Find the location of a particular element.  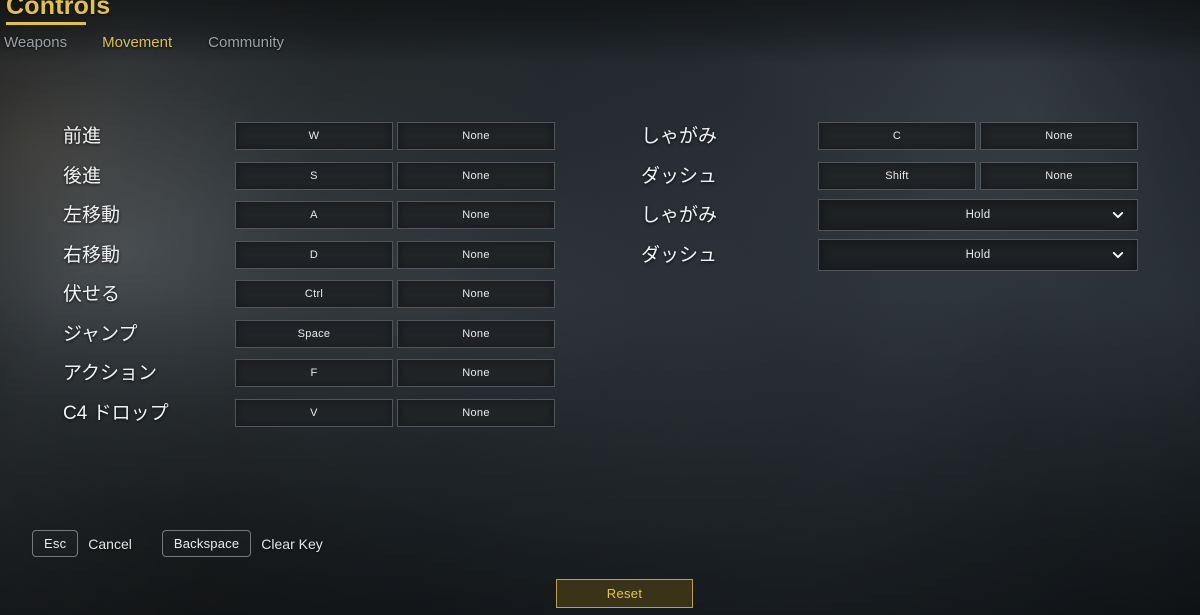

binding-row: しゃがみ Hold is located at coordinates (901, 219).